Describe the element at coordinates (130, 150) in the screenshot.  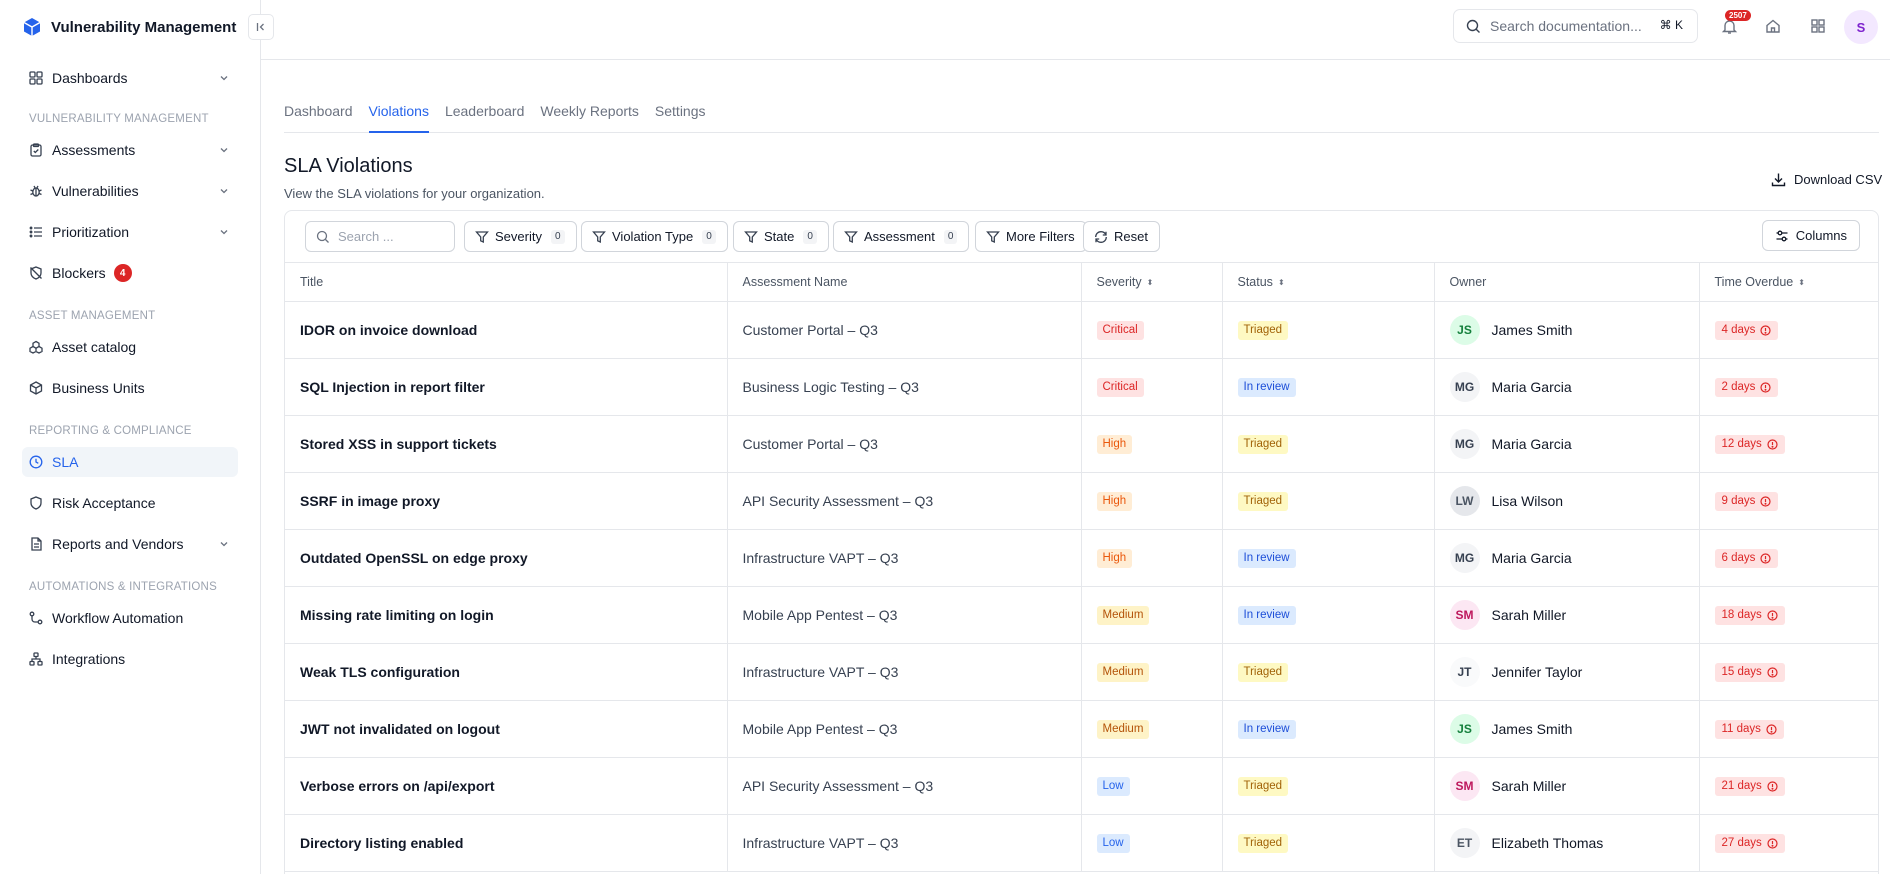
I see `sidebar-item-assessments: Assessments` at that location.